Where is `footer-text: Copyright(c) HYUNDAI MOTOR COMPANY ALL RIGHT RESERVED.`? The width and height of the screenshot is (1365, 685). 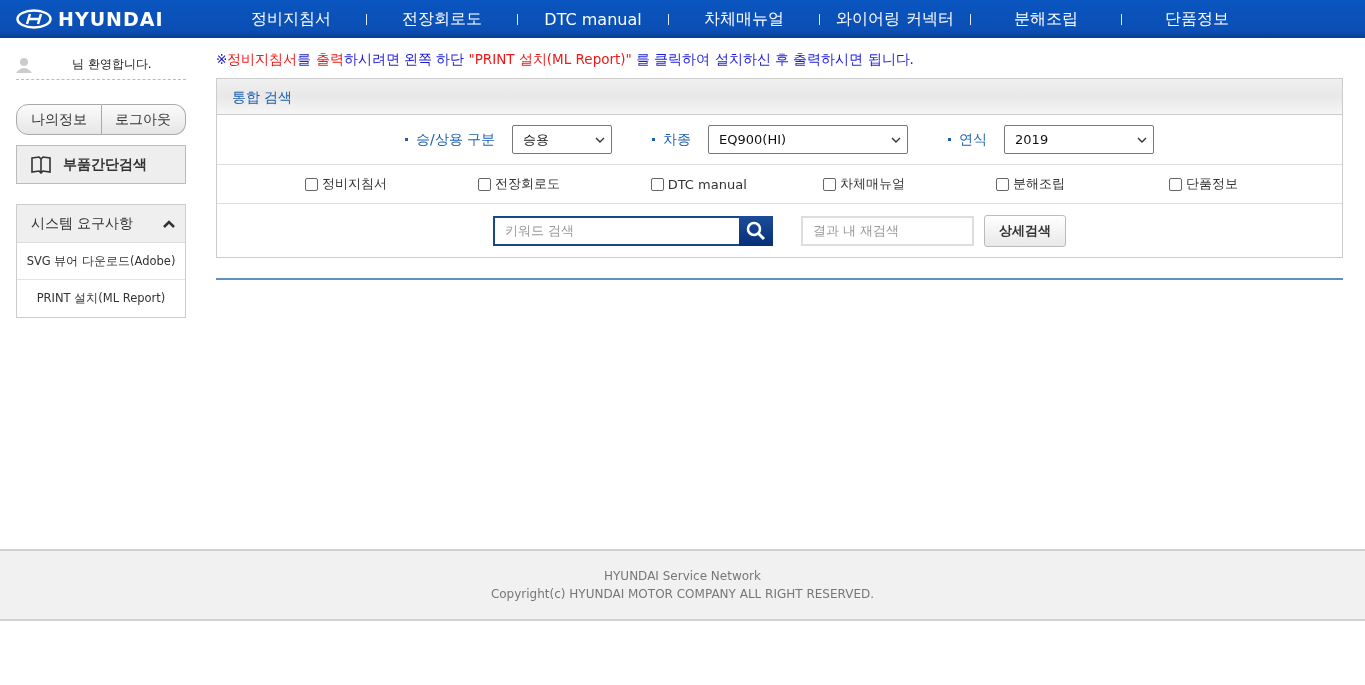 footer-text: Copyright(c) HYUNDAI MOTOR COMPANY ALL RIGHT RESERVED. is located at coordinates (682, 594).